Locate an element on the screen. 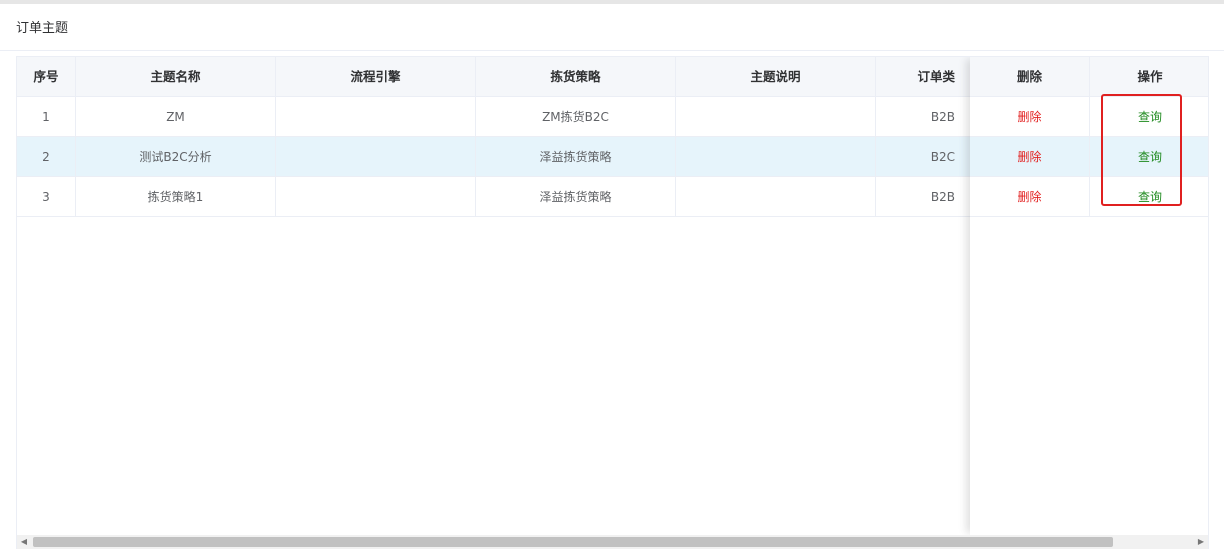  header-flow: 流程引擎 is located at coordinates (376, 77).